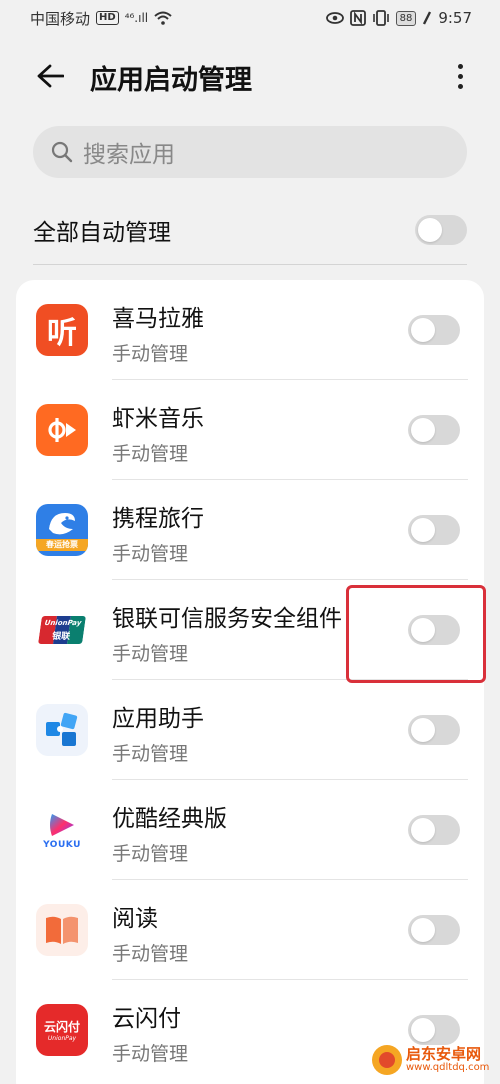 The height and width of the screenshot is (1084, 500). Describe the element at coordinates (62, 152) in the screenshot. I see `search-icon` at that location.